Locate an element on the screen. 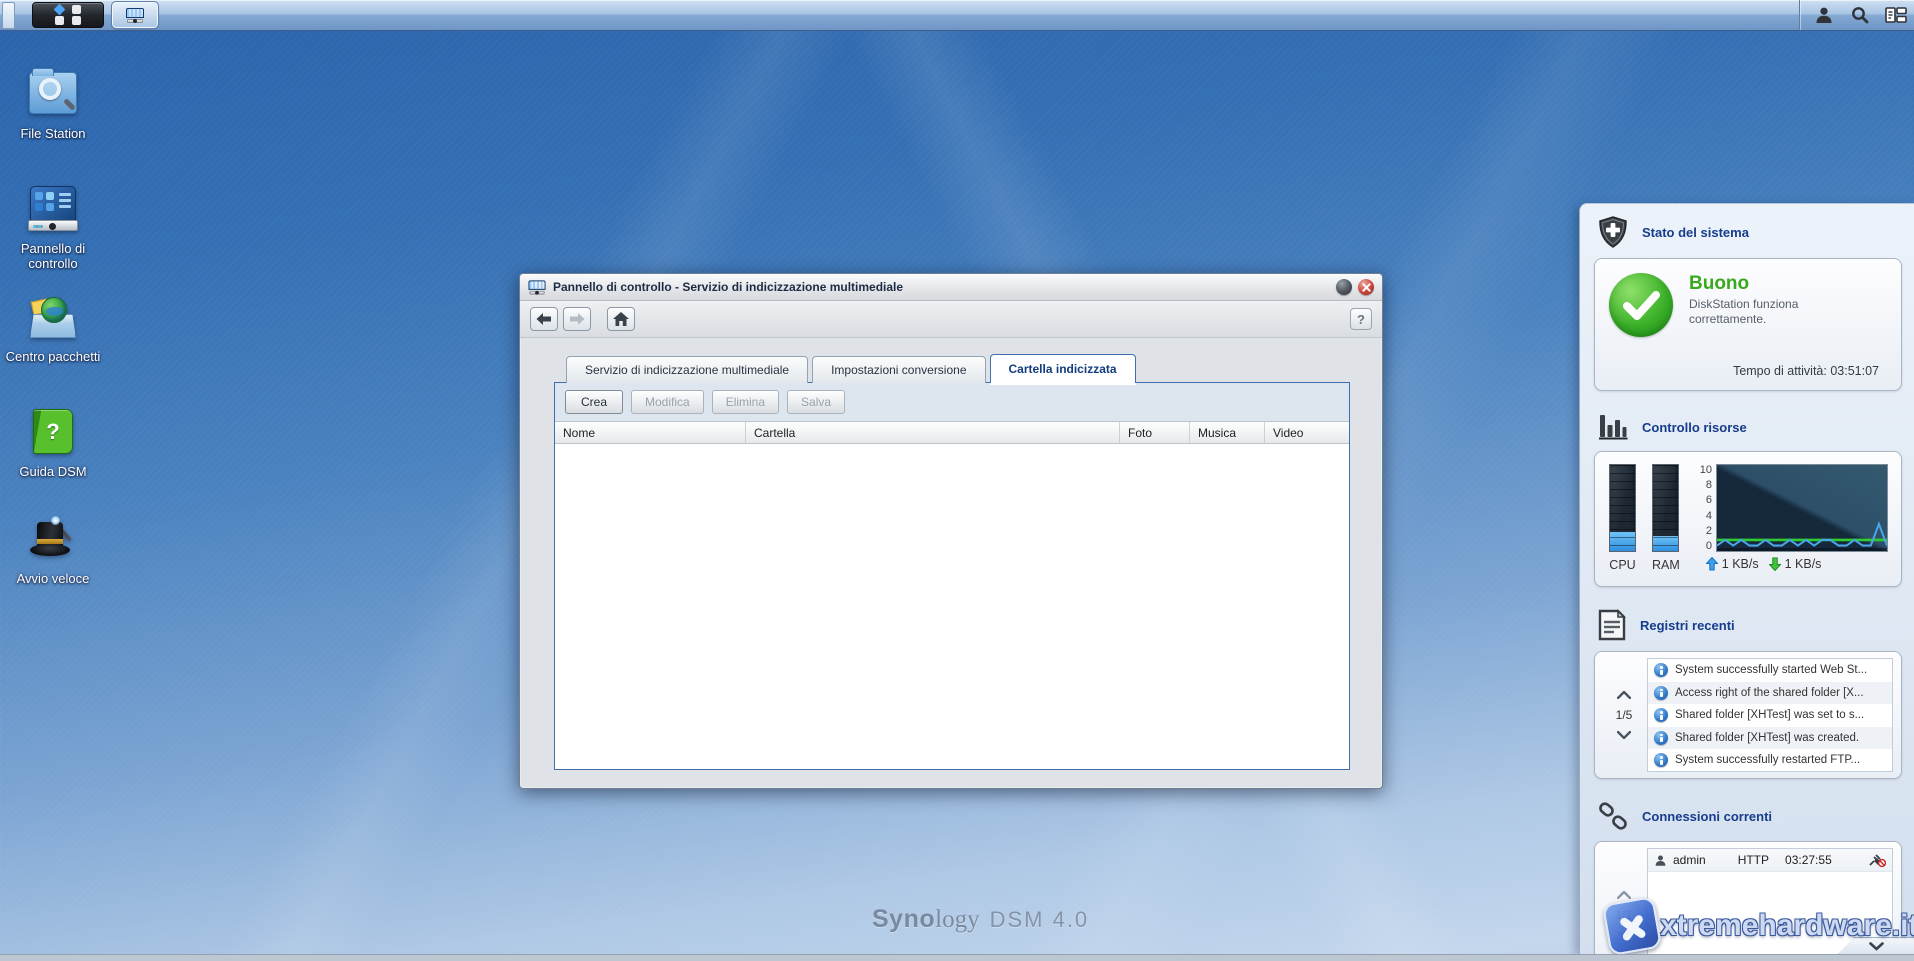 Image resolution: width=1914 pixels, height=961 pixels. widget-title: Registri recenti is located at coordinates (1687, 625).